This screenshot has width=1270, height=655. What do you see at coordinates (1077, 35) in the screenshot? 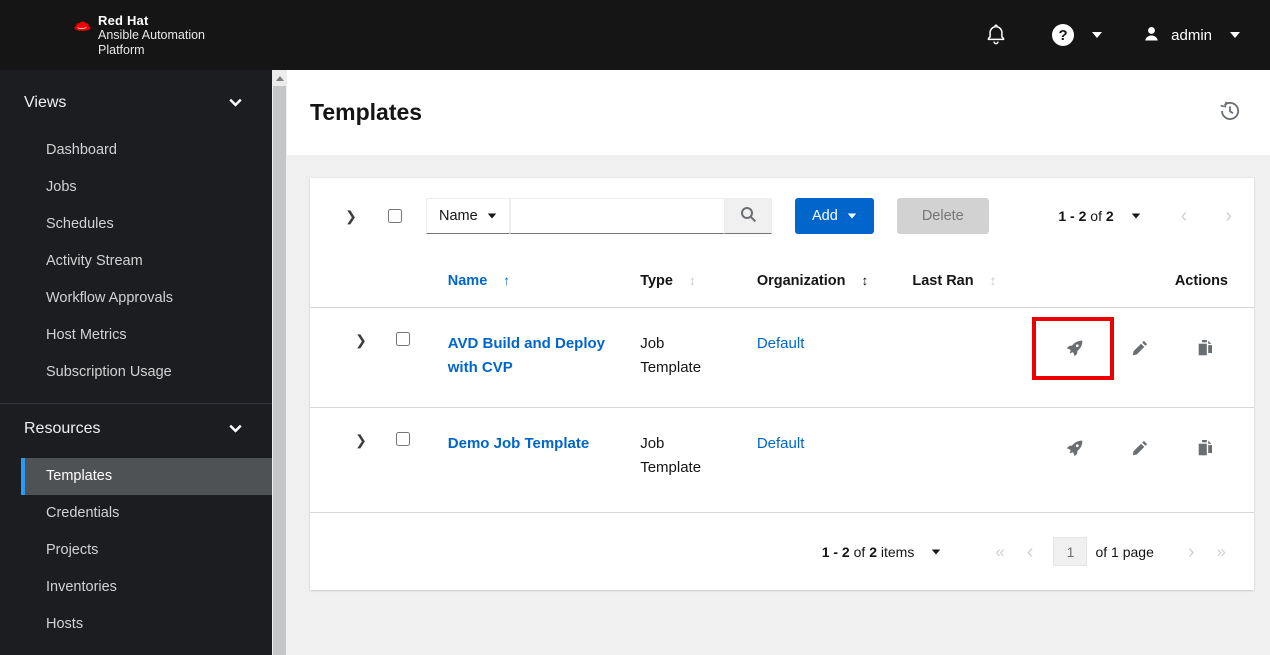
I see `help-menu-button: ?` at bounding box center [1077, 35].